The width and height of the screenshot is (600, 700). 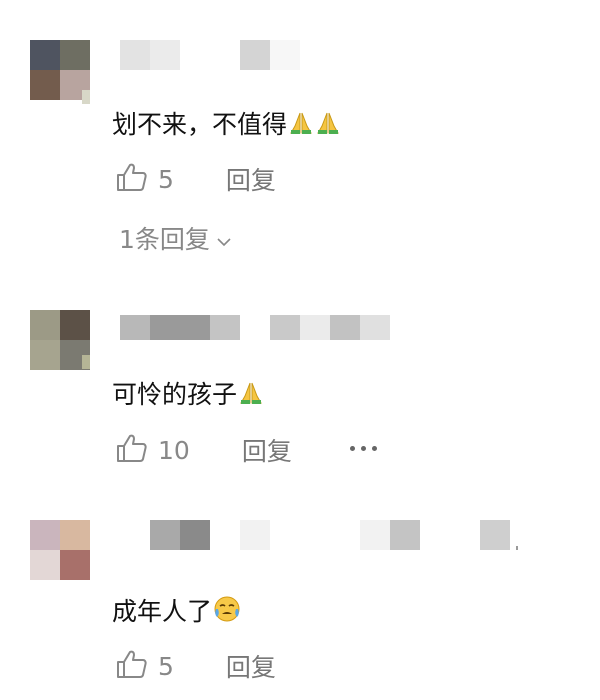 I want to click on comment-actions: 5 回复, so click(x=196, y=666).